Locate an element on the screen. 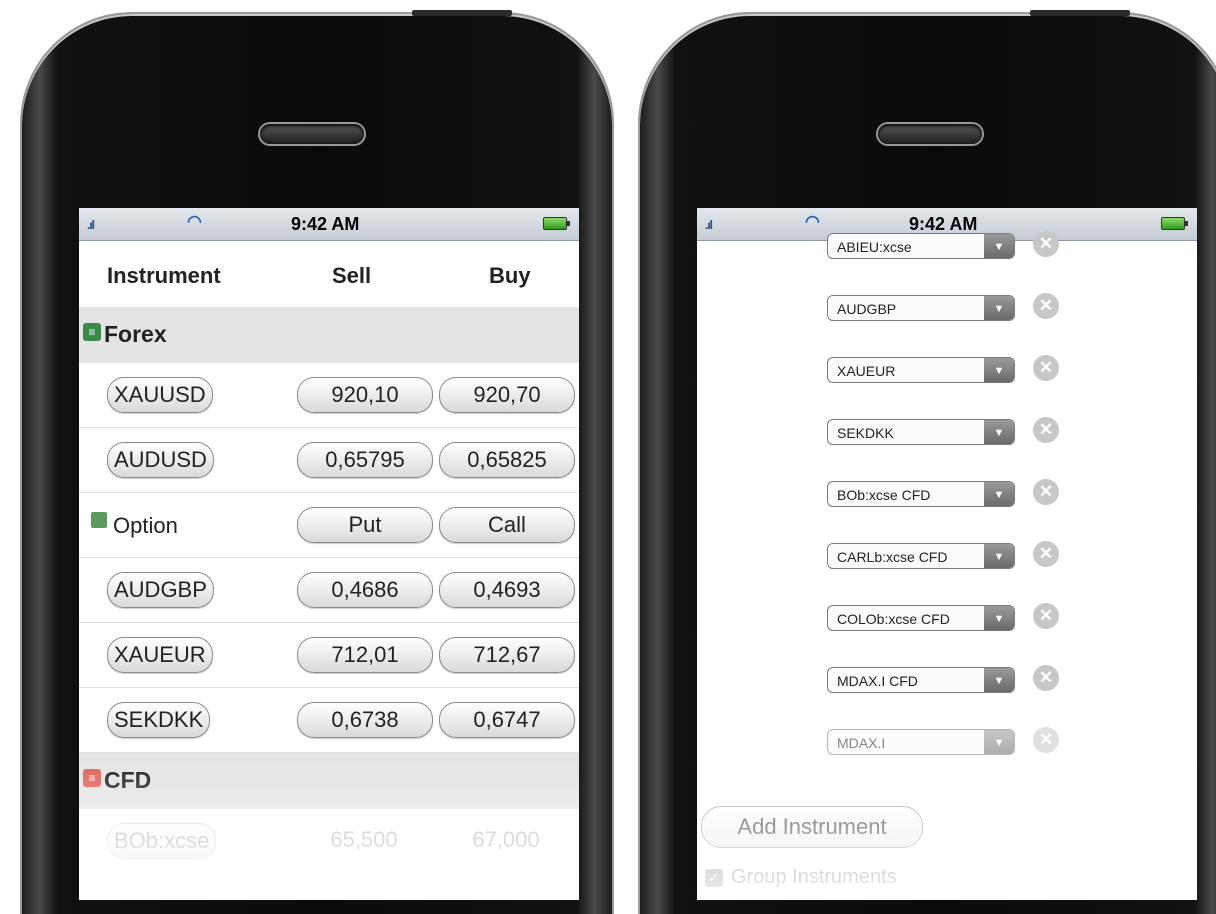 Image resolution: width=1216 pixels, height=914 pixels. table-row: AUDGBP 0,4686 0,4693 is located at coordinates (329, 590).